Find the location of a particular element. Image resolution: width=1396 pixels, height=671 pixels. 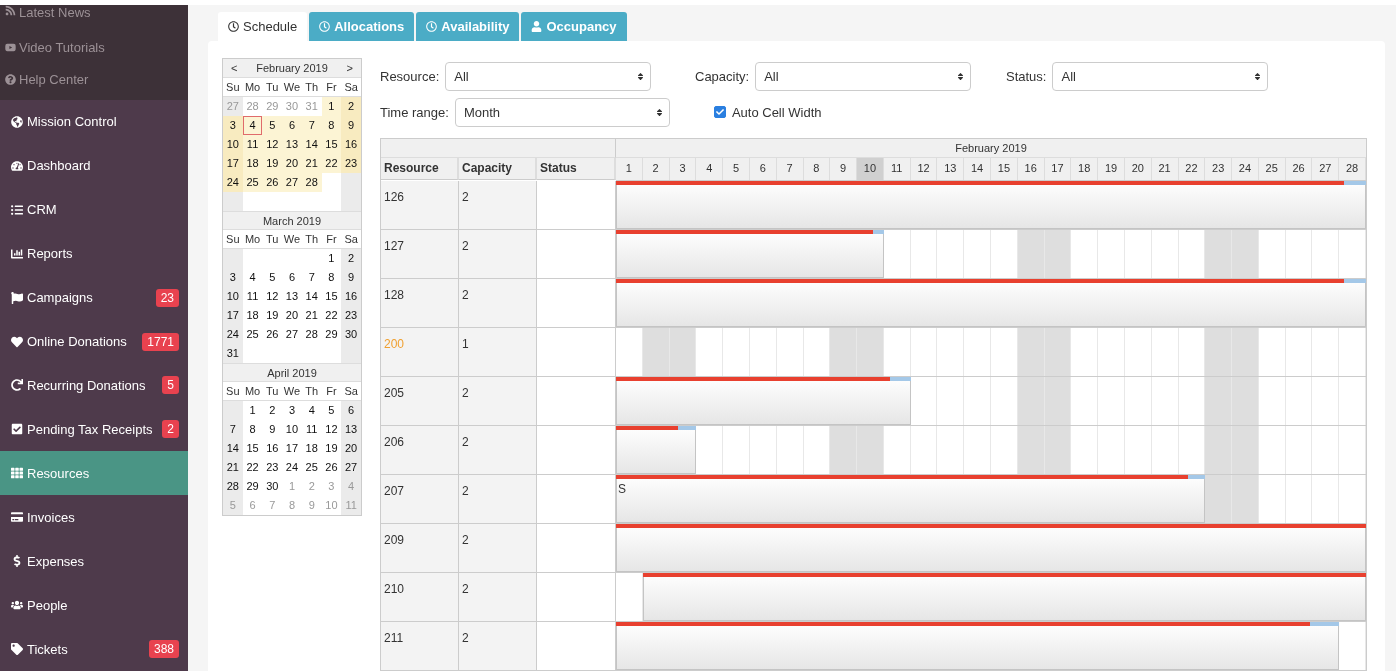

resource-name: 209 is located at coordinates (394, 540).